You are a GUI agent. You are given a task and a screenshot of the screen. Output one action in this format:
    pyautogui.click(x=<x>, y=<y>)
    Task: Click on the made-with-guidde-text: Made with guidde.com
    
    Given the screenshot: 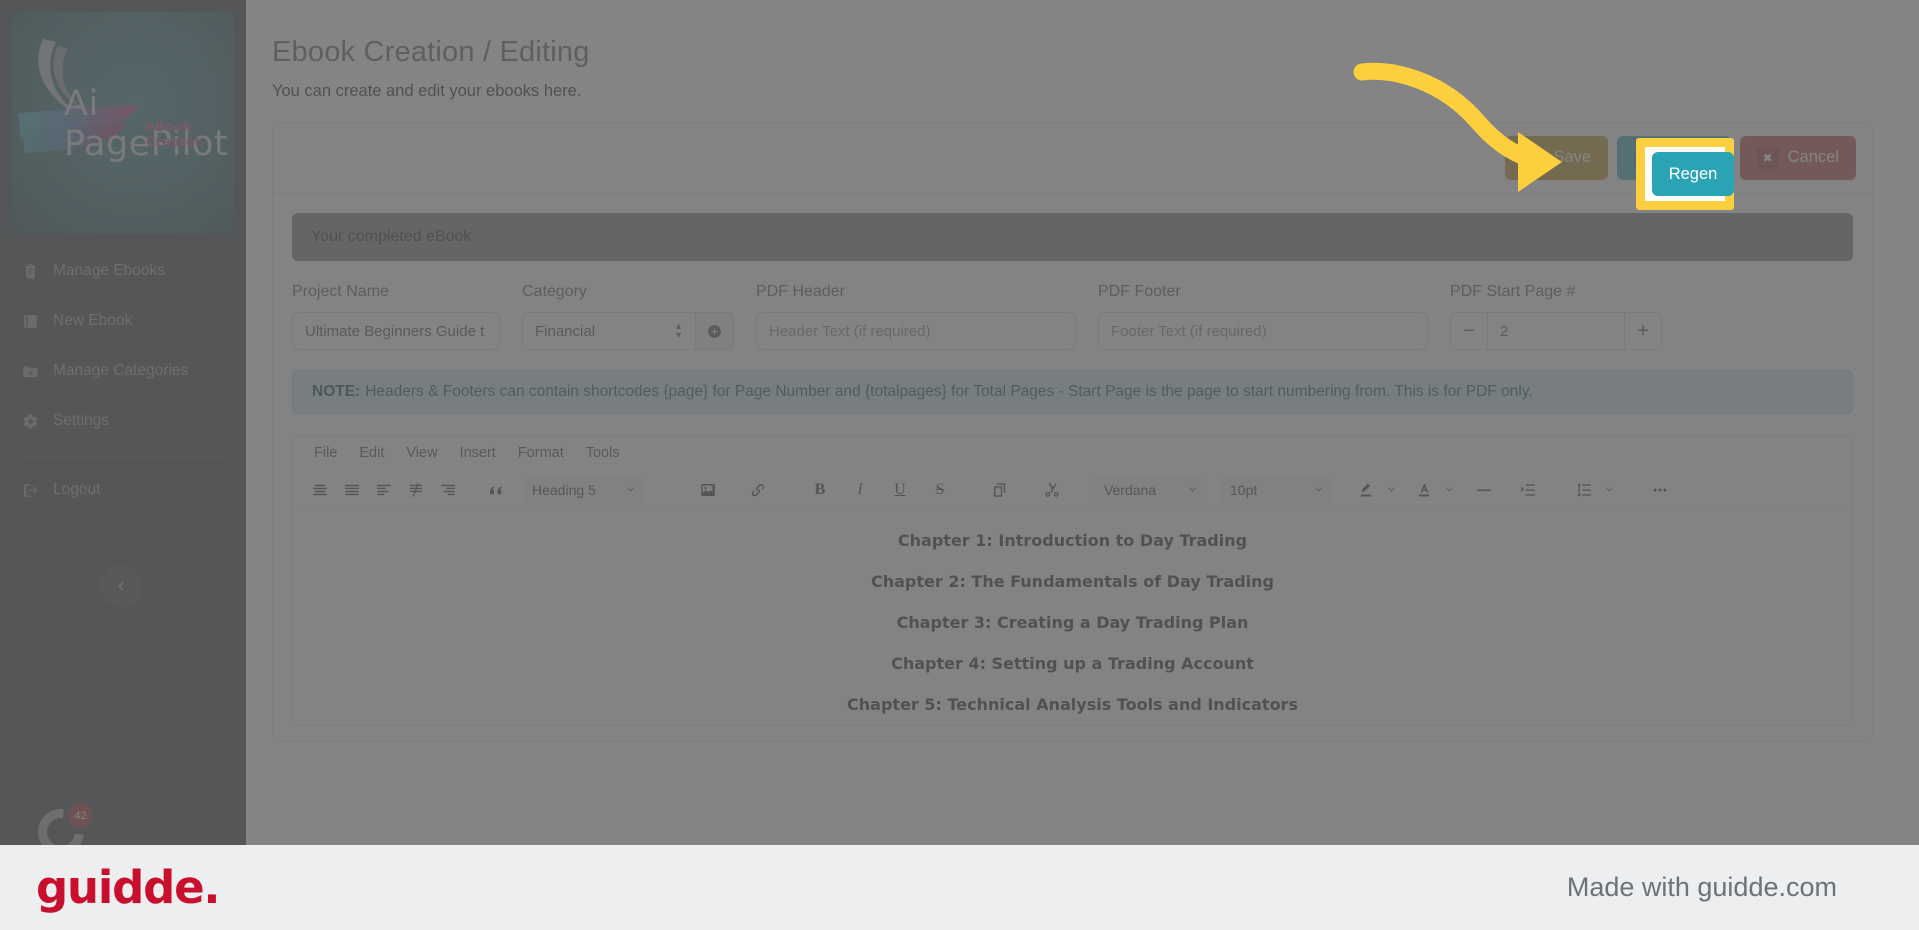 What is the action you would take?
    pyautogui.click(x=1701, y=887)
    